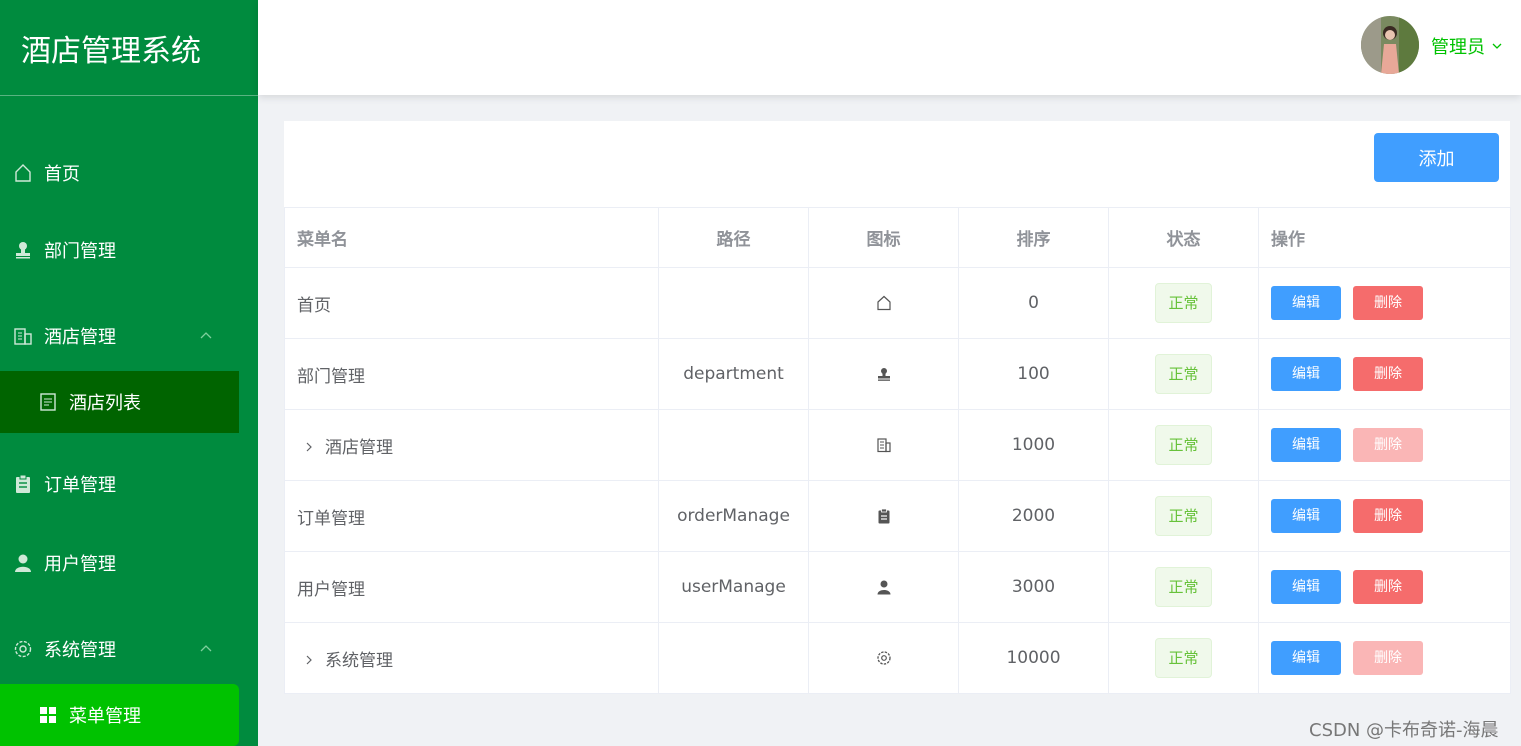  Describe the element at coordinates (331, 518) in the screenshot. I see `menu-name: 订单管理` at that location.